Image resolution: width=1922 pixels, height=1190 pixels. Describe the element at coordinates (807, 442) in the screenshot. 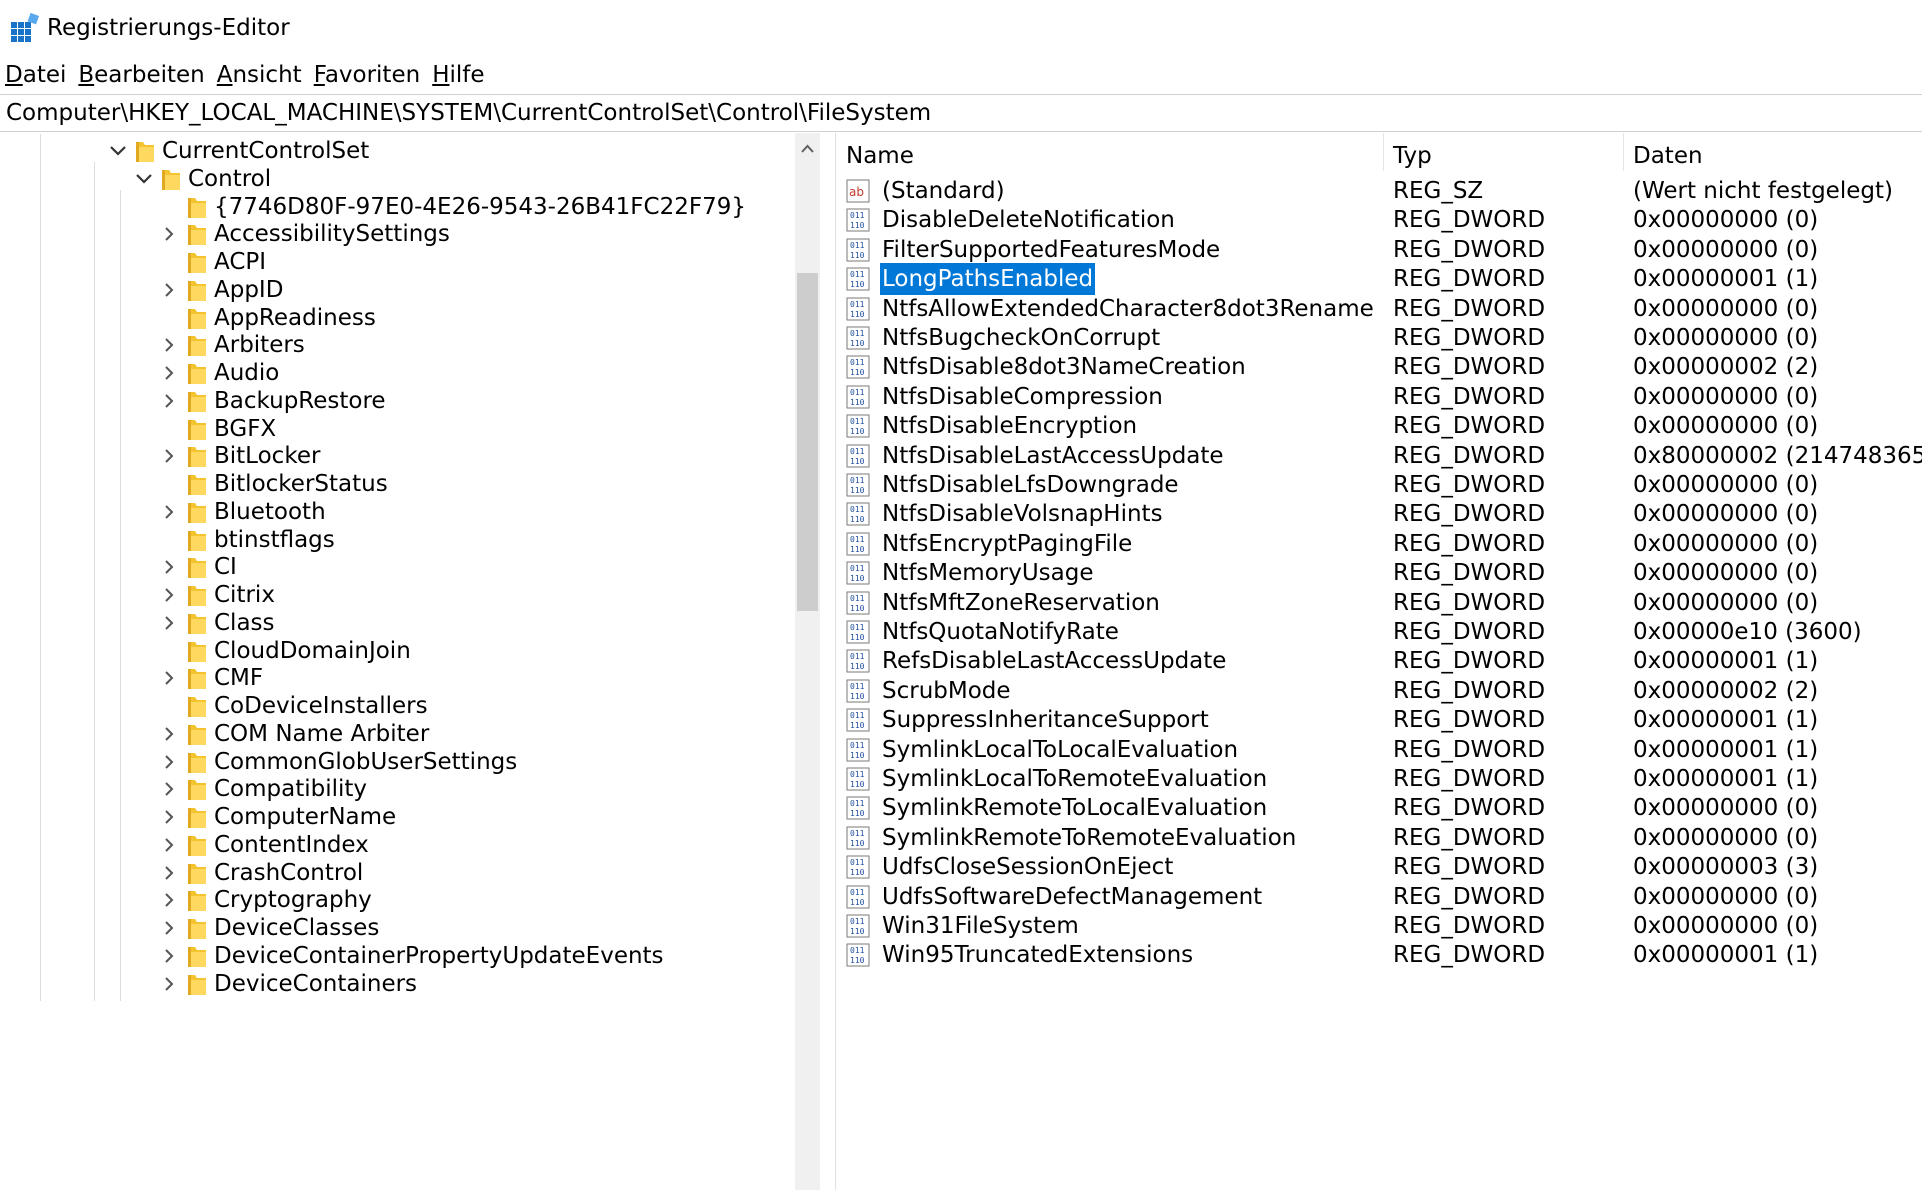

I see `scrollbar-thumb` at that location.